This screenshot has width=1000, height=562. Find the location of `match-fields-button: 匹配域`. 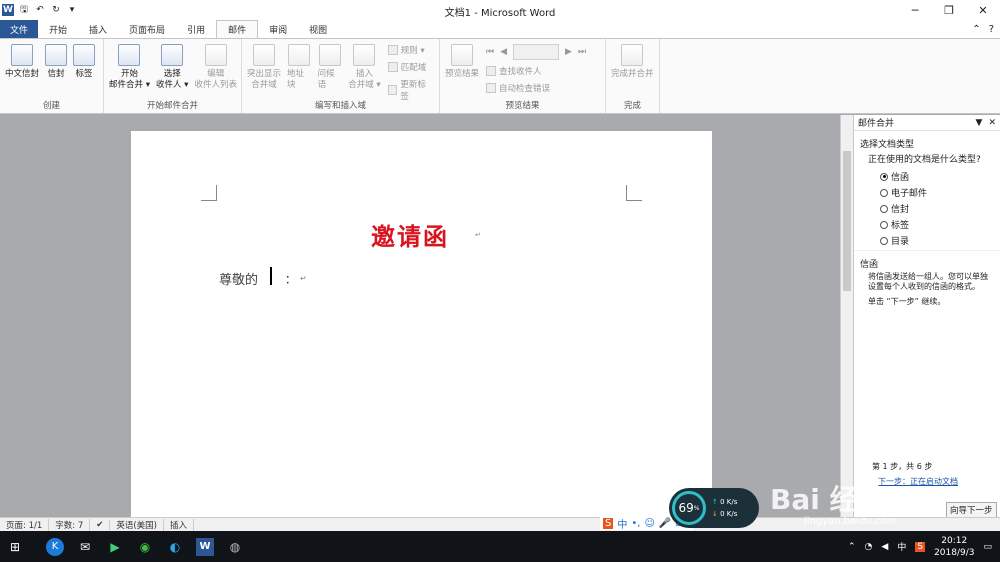

match-fields-button: 匹配域 is located at coordinates (410, 67).